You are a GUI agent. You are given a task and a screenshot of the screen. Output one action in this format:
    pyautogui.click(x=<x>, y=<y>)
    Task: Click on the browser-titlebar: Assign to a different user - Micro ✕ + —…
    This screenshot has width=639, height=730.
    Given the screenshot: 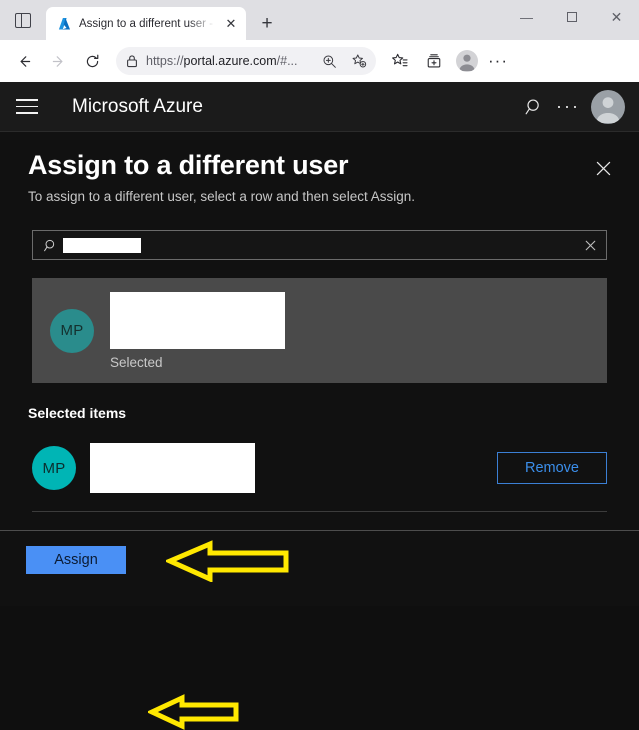 What is the action you would take?
    pyautogui.click(x=319, y=20)
    